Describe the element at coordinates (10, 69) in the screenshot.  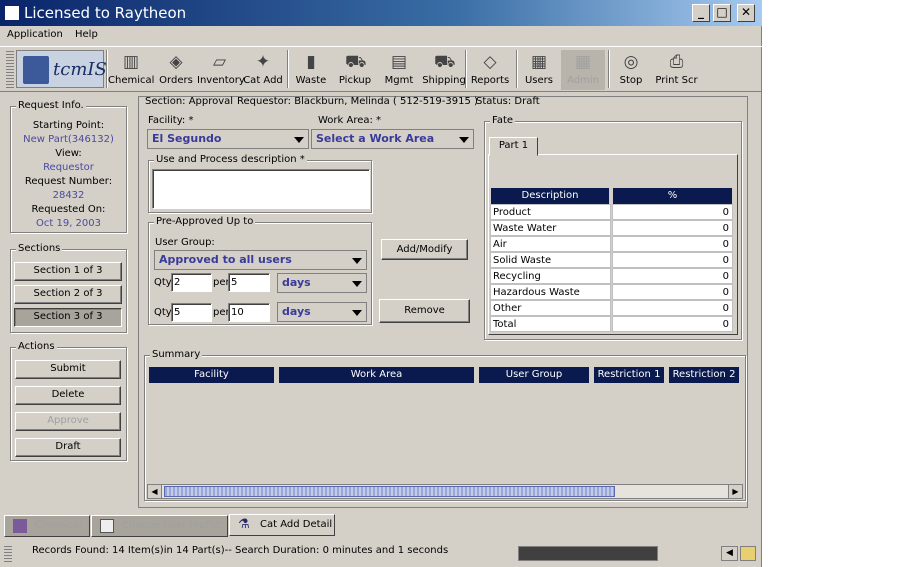
I see `toolbar-grip` at that location.